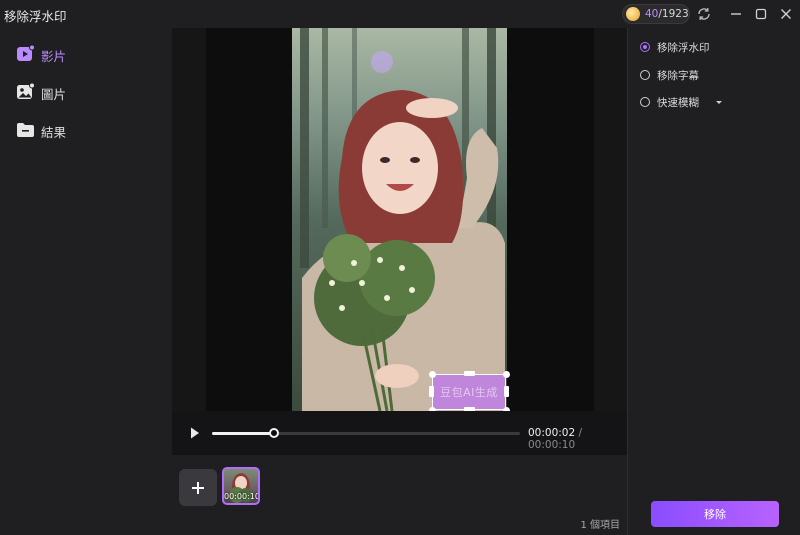  I want to click on credits-badge: 40/1923, so click(656, 14).